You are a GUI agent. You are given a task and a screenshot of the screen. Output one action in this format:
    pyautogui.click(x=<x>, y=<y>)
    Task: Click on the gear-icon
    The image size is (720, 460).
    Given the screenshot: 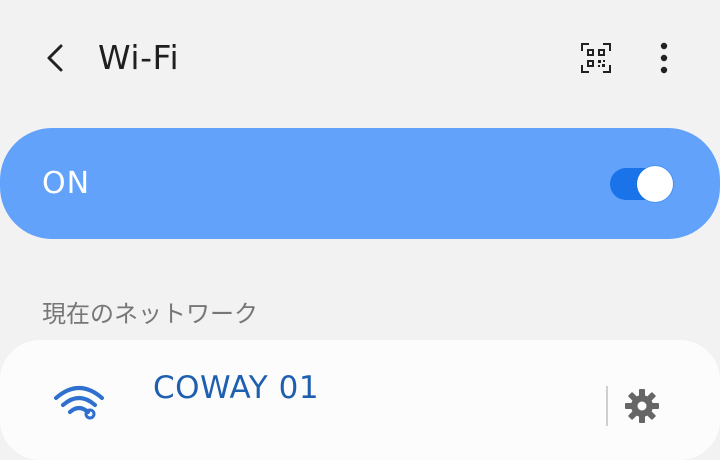 What is the action you would take?
    pyautogui.click(x=642, y=406)
    